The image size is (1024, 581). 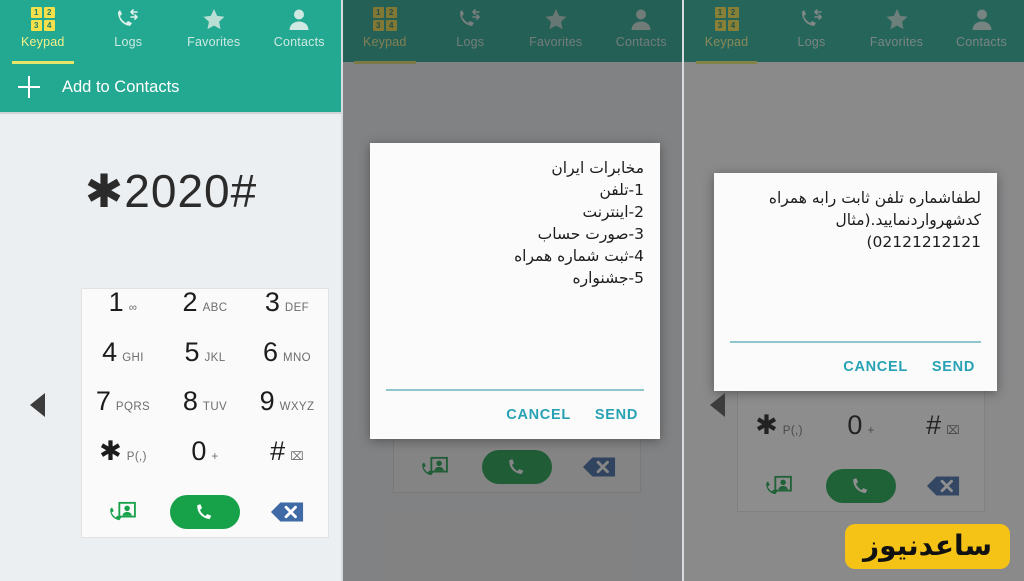 I want to click on key-sublabel: JKL, so click(x=215, y=357).